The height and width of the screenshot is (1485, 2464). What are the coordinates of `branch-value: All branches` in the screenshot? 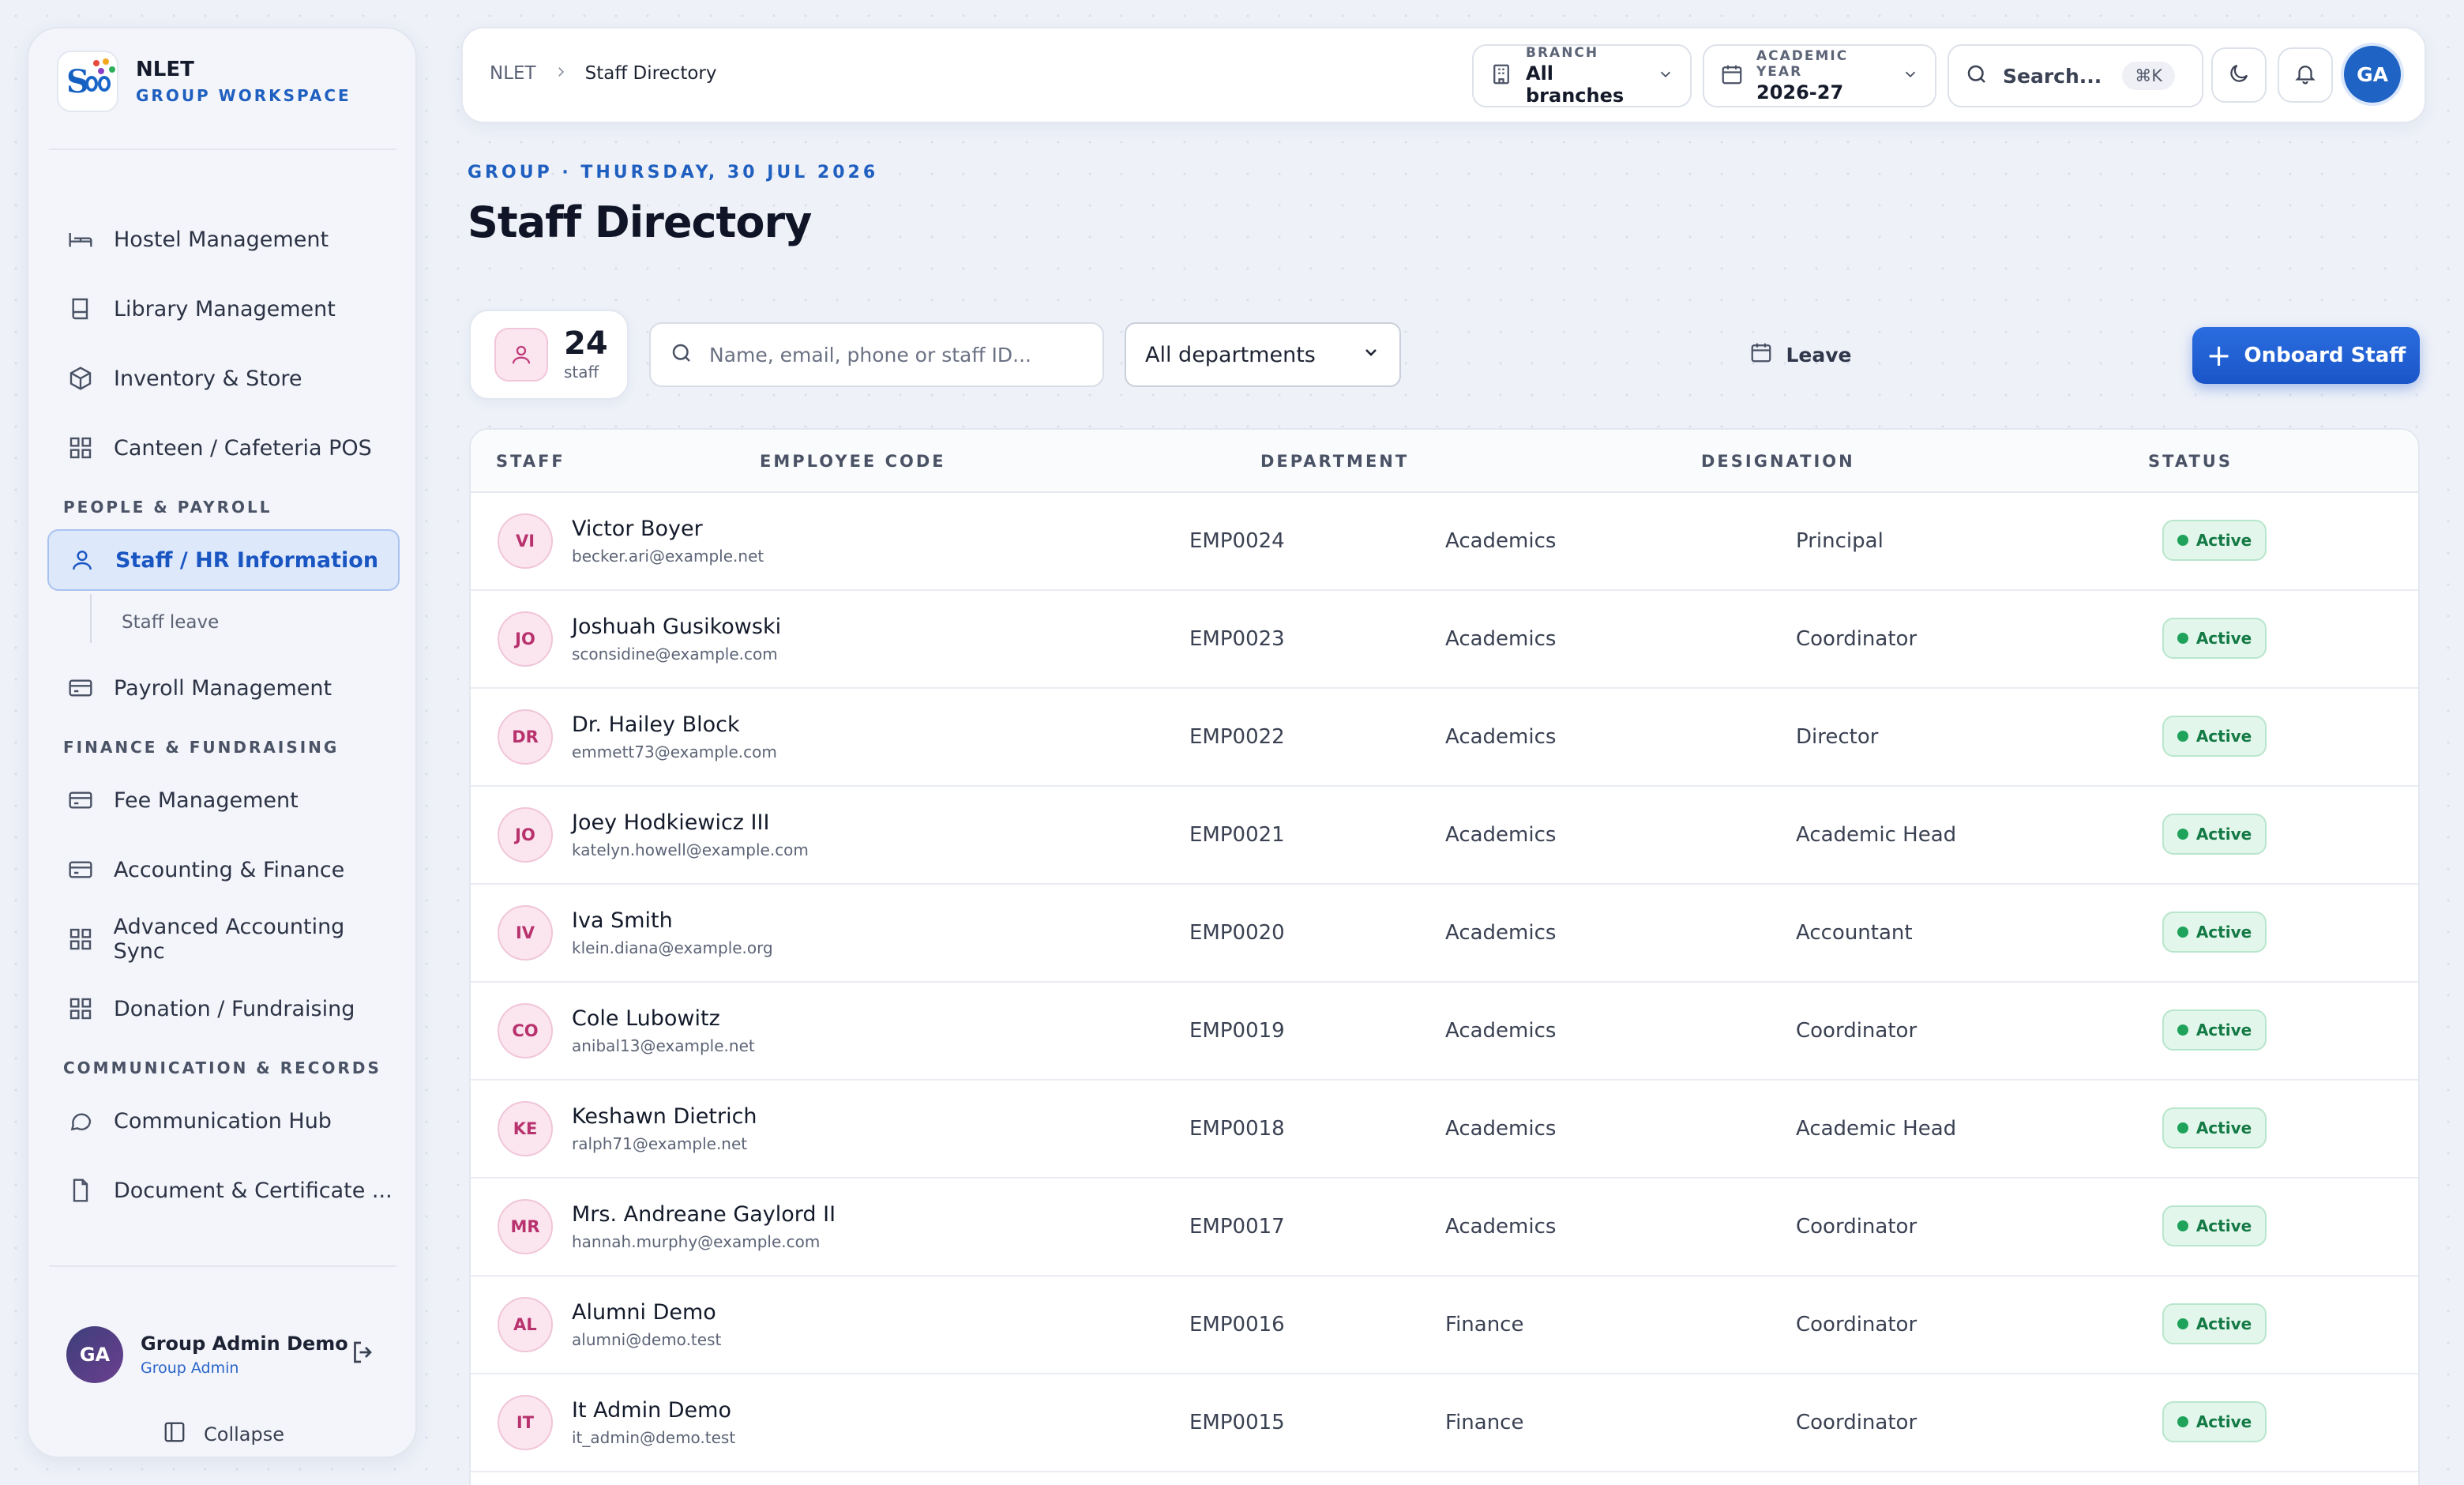 It's located at (1575, 84).